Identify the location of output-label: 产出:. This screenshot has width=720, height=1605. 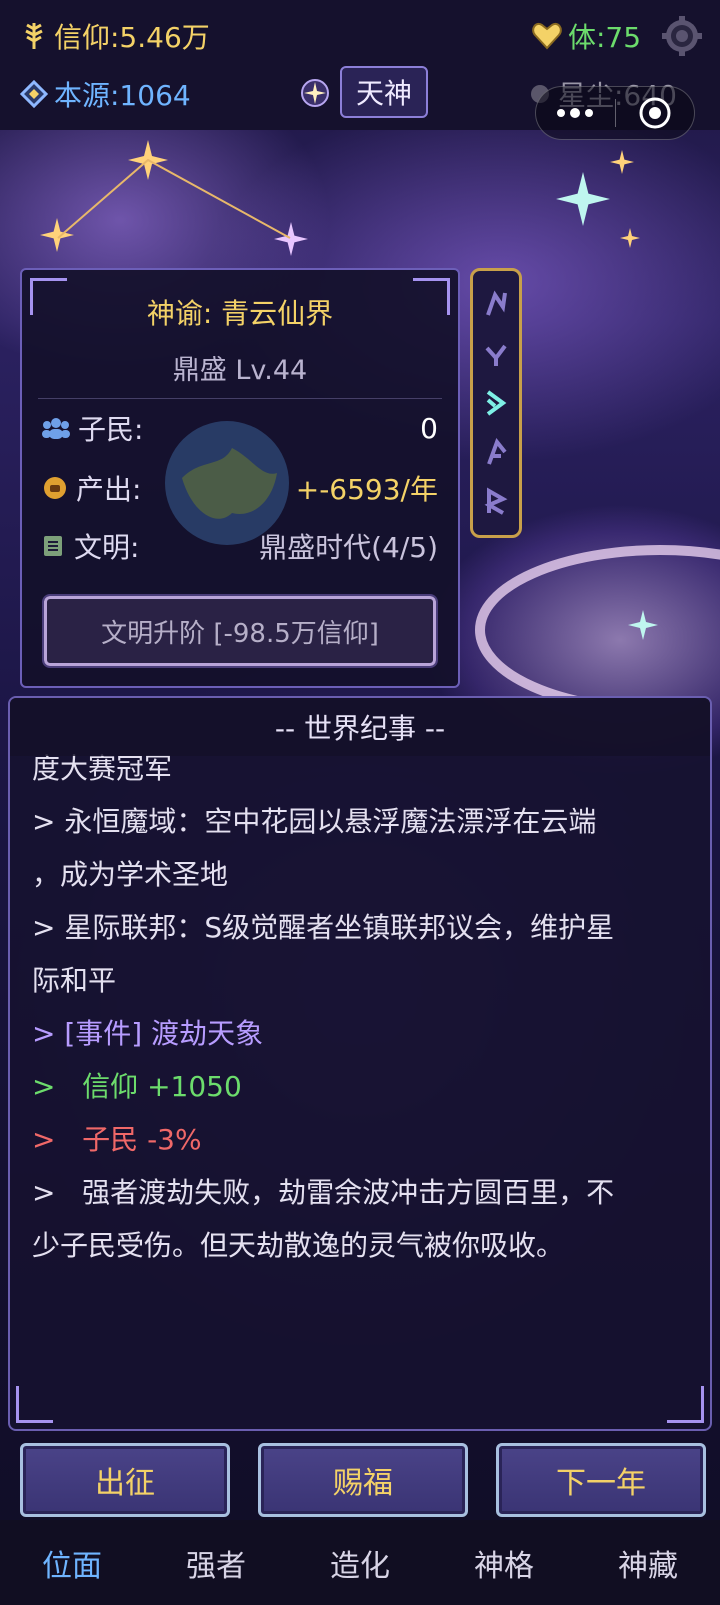
(109, 489).